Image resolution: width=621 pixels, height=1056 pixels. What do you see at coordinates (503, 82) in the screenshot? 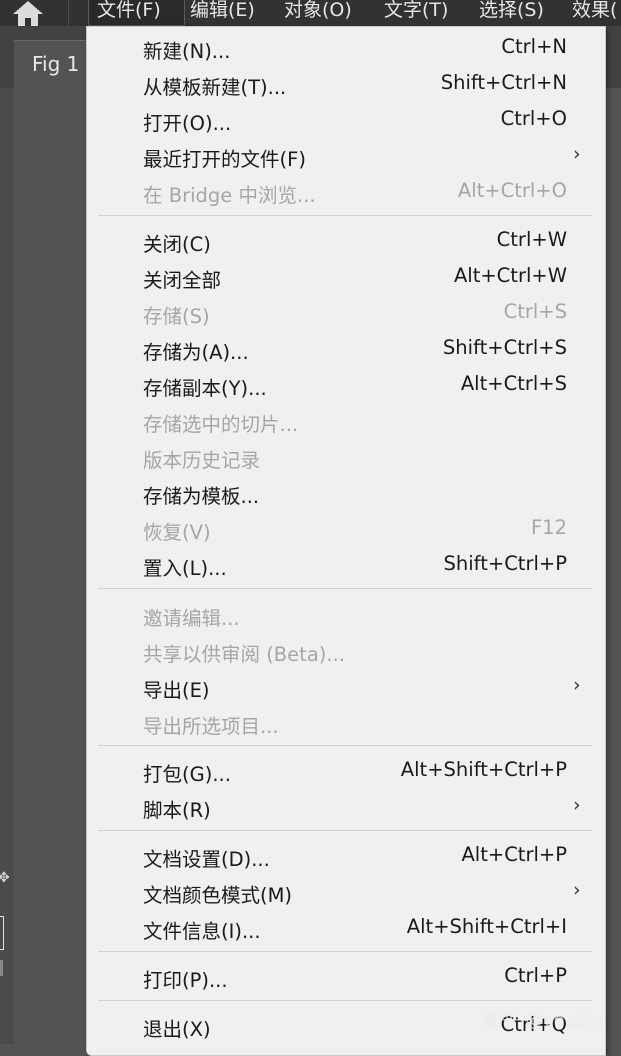
I see `menu-item-shortcut: Shift+Ctrl+N` at bounding box center [503, 82].